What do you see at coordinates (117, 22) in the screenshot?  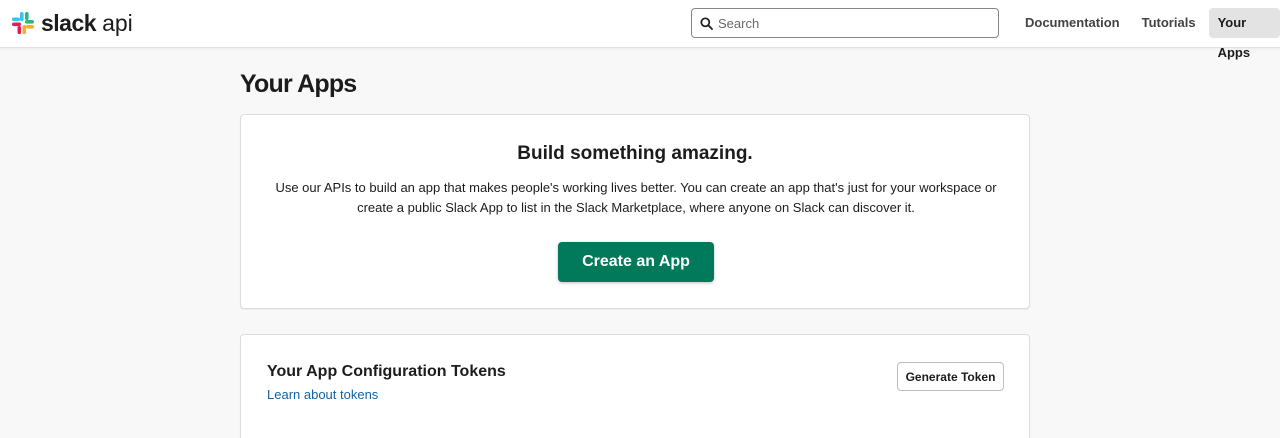 I see `logo-suffix: api` at bounding box center [117, 22].